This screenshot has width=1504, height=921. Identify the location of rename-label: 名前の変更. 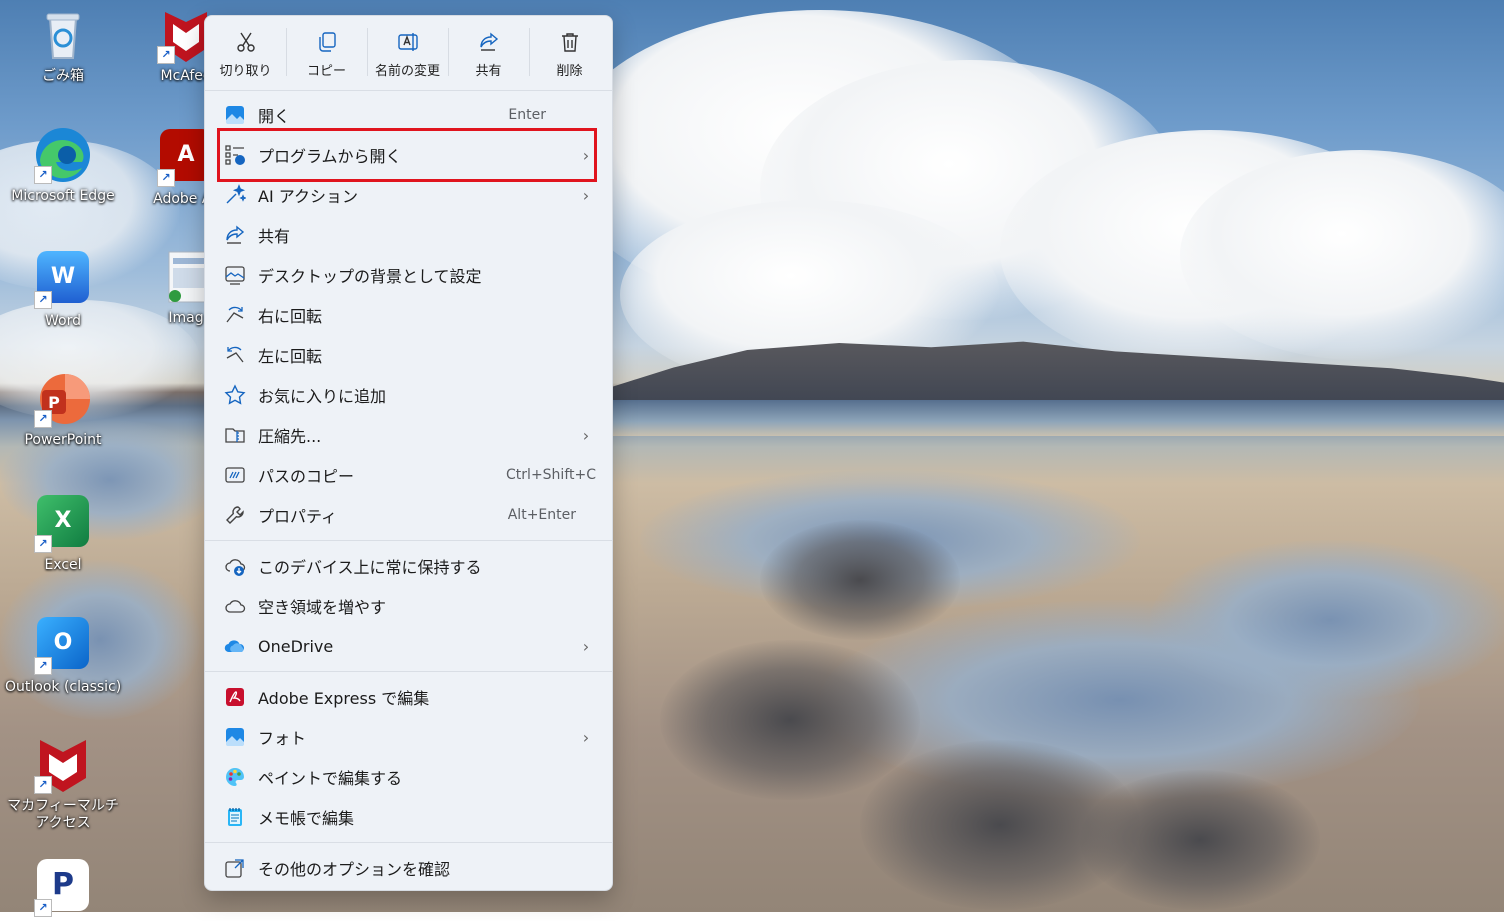
(407, 71).